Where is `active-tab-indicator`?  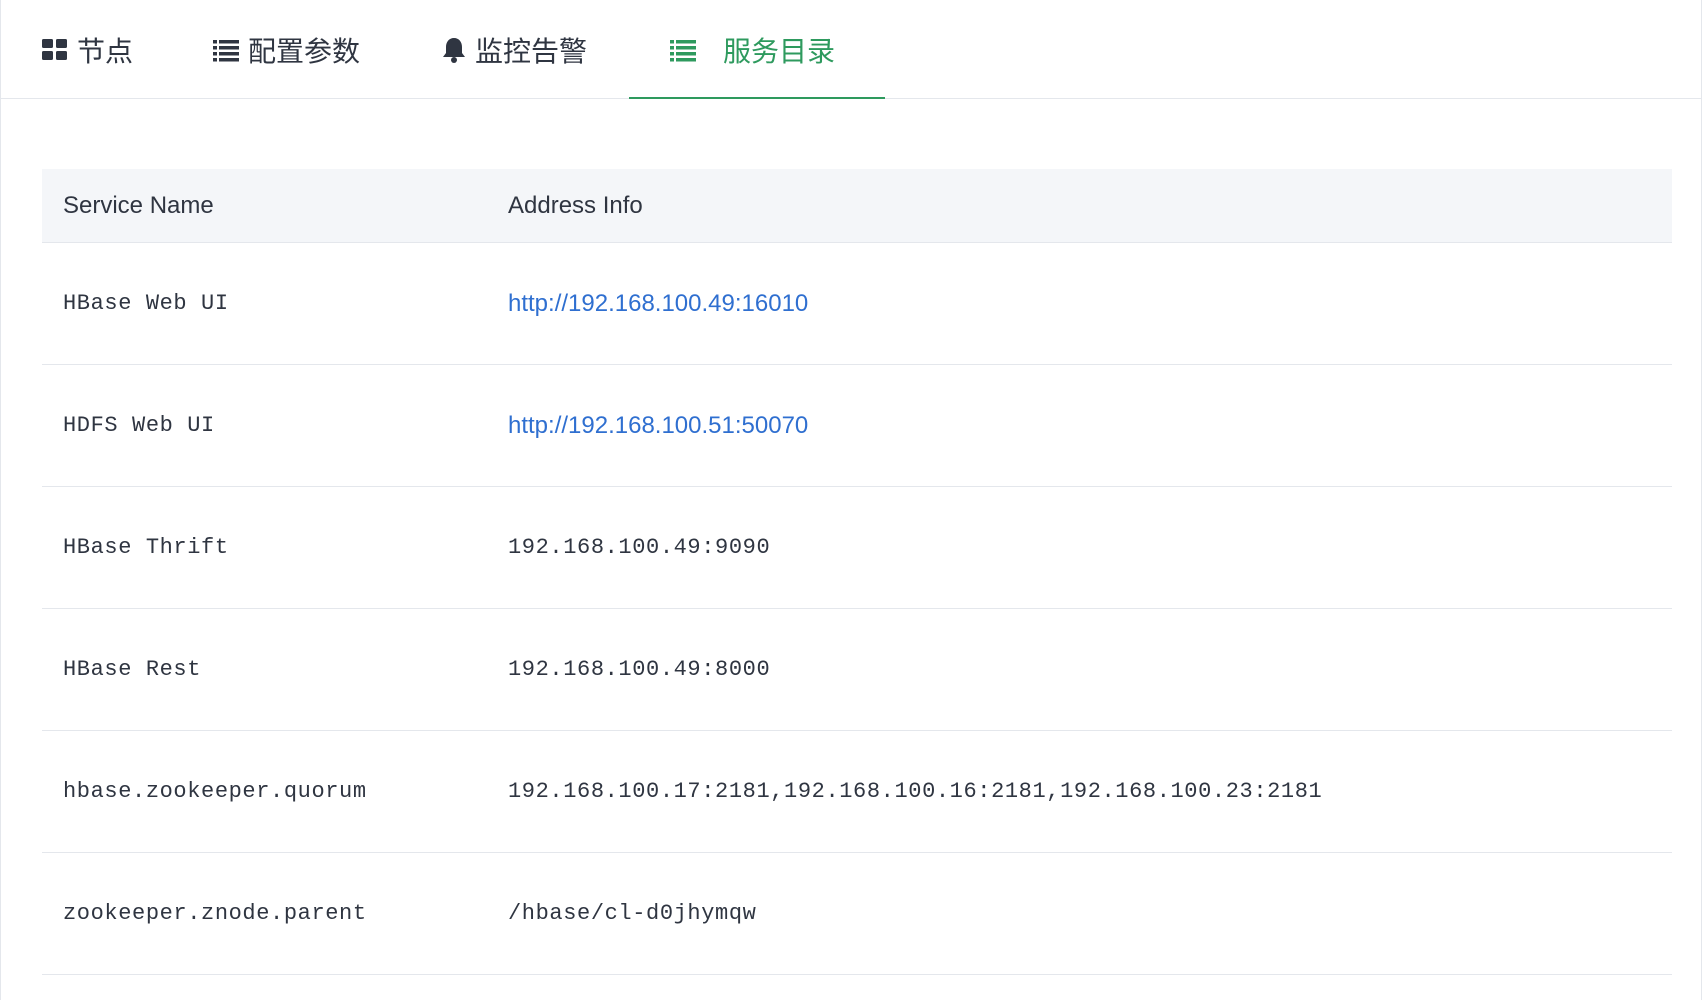 active-tab-indicator is located at coordinates (757, 98).